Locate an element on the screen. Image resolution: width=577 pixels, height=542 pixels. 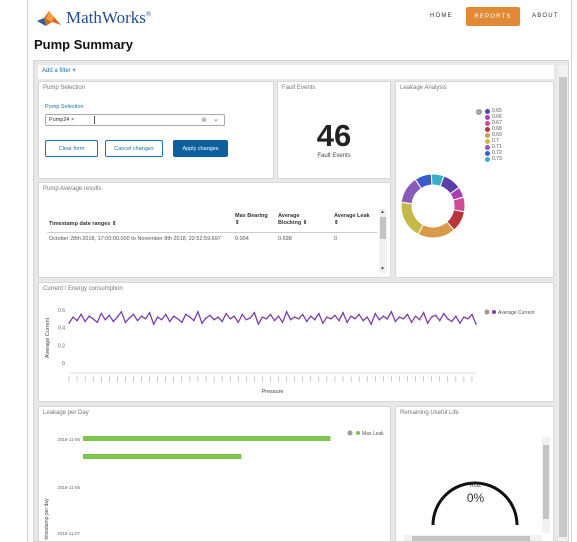
rul-vscrollbar is located at coordinates (546, 485).